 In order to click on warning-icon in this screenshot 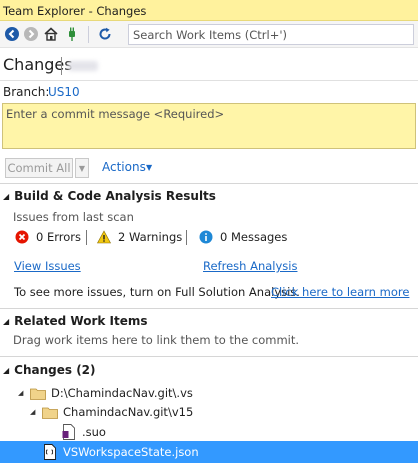, I will do `click(104, 237)`.